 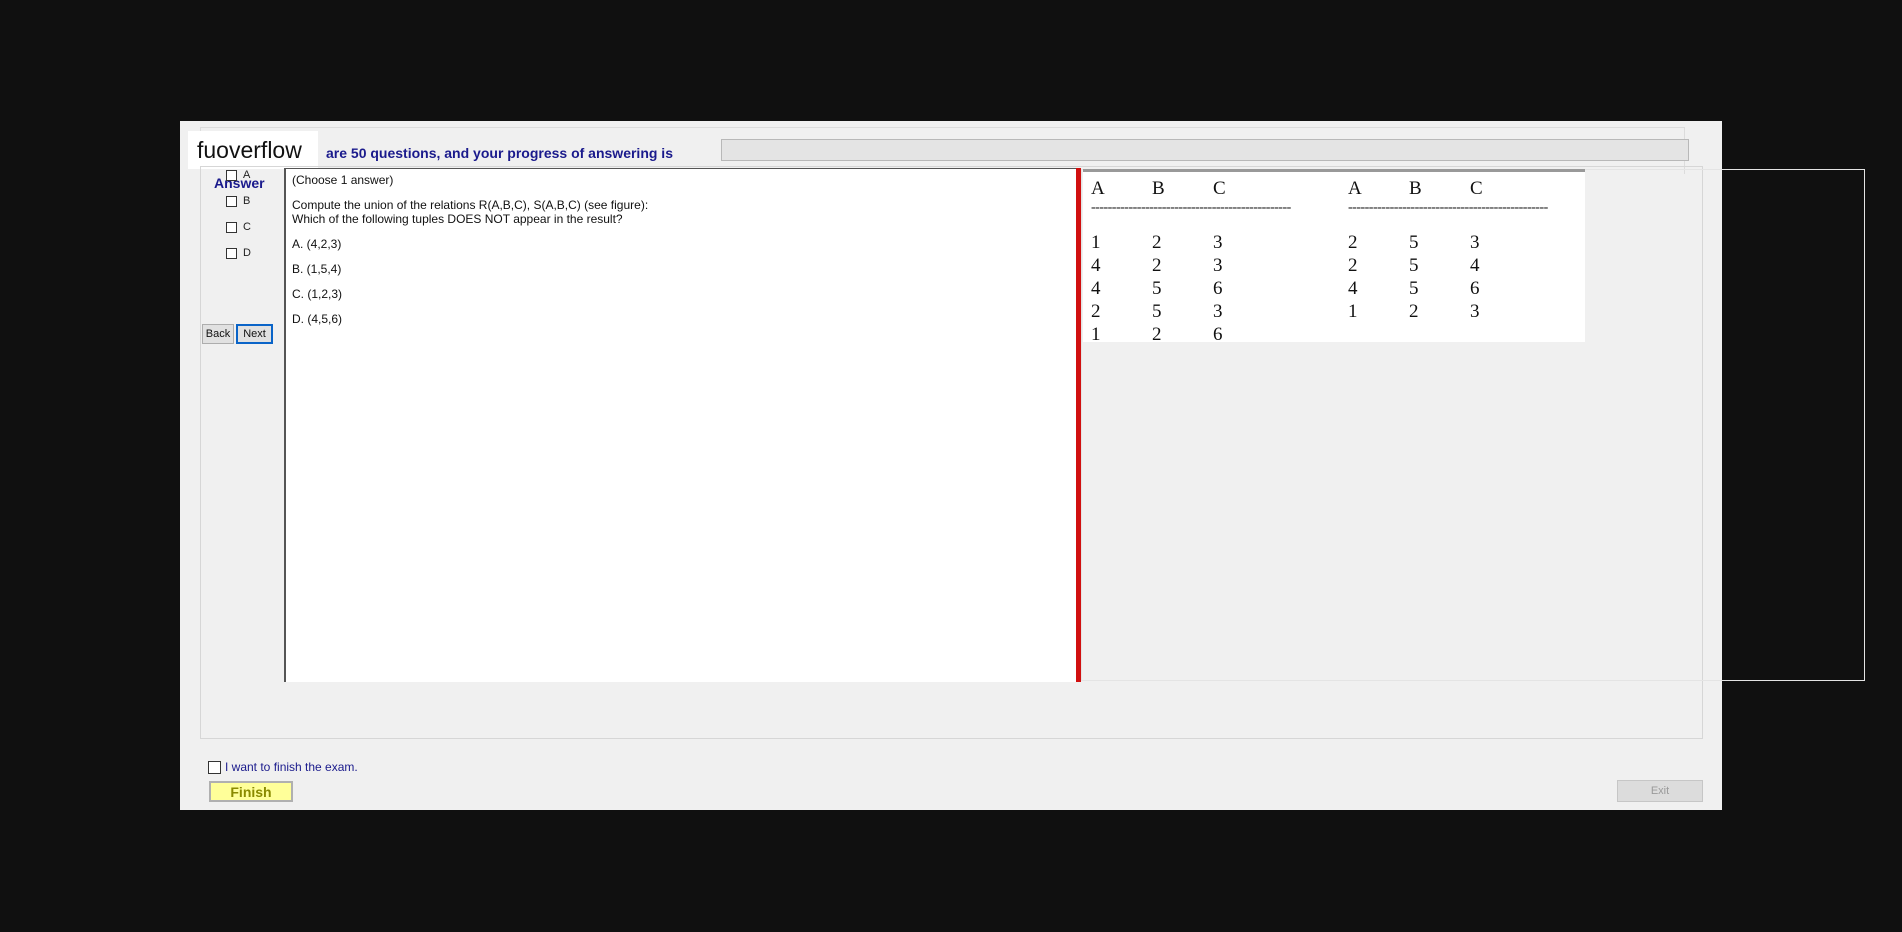 I want to click on next-button: Next, so click(x=254, y=334).